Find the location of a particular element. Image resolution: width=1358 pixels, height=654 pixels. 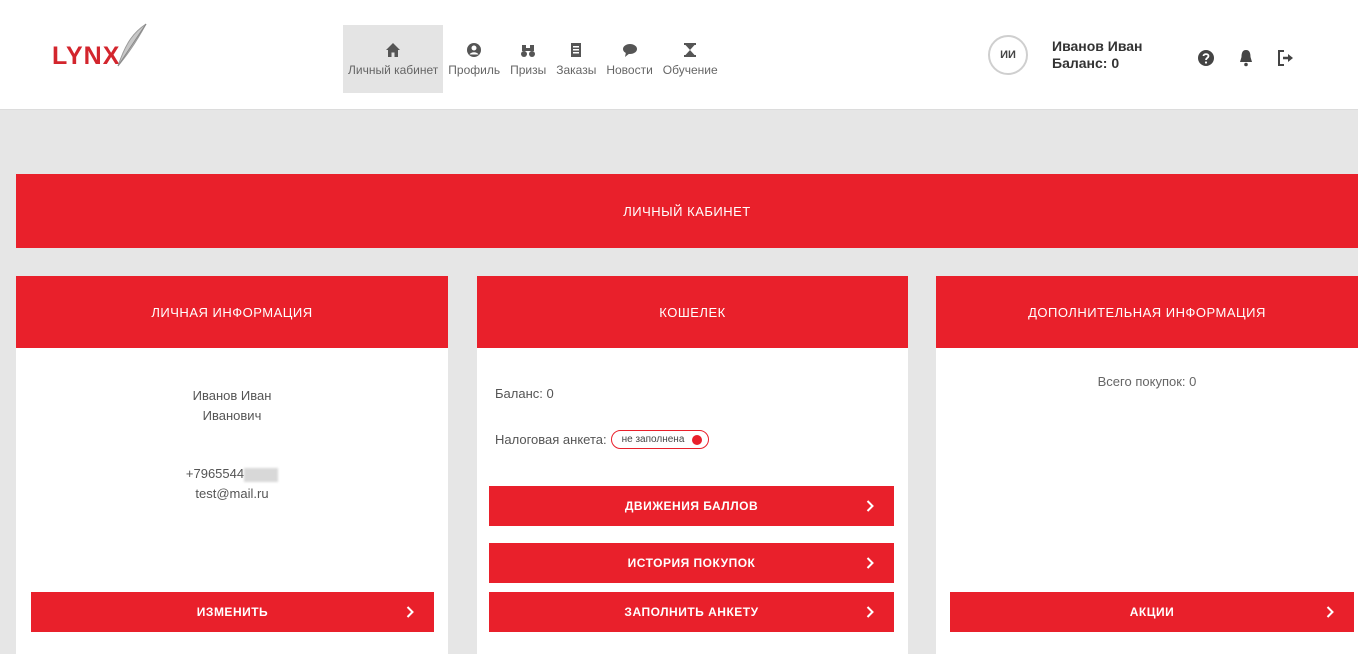

user-name: Иванов Иван is located at coordinates (1097, 46).